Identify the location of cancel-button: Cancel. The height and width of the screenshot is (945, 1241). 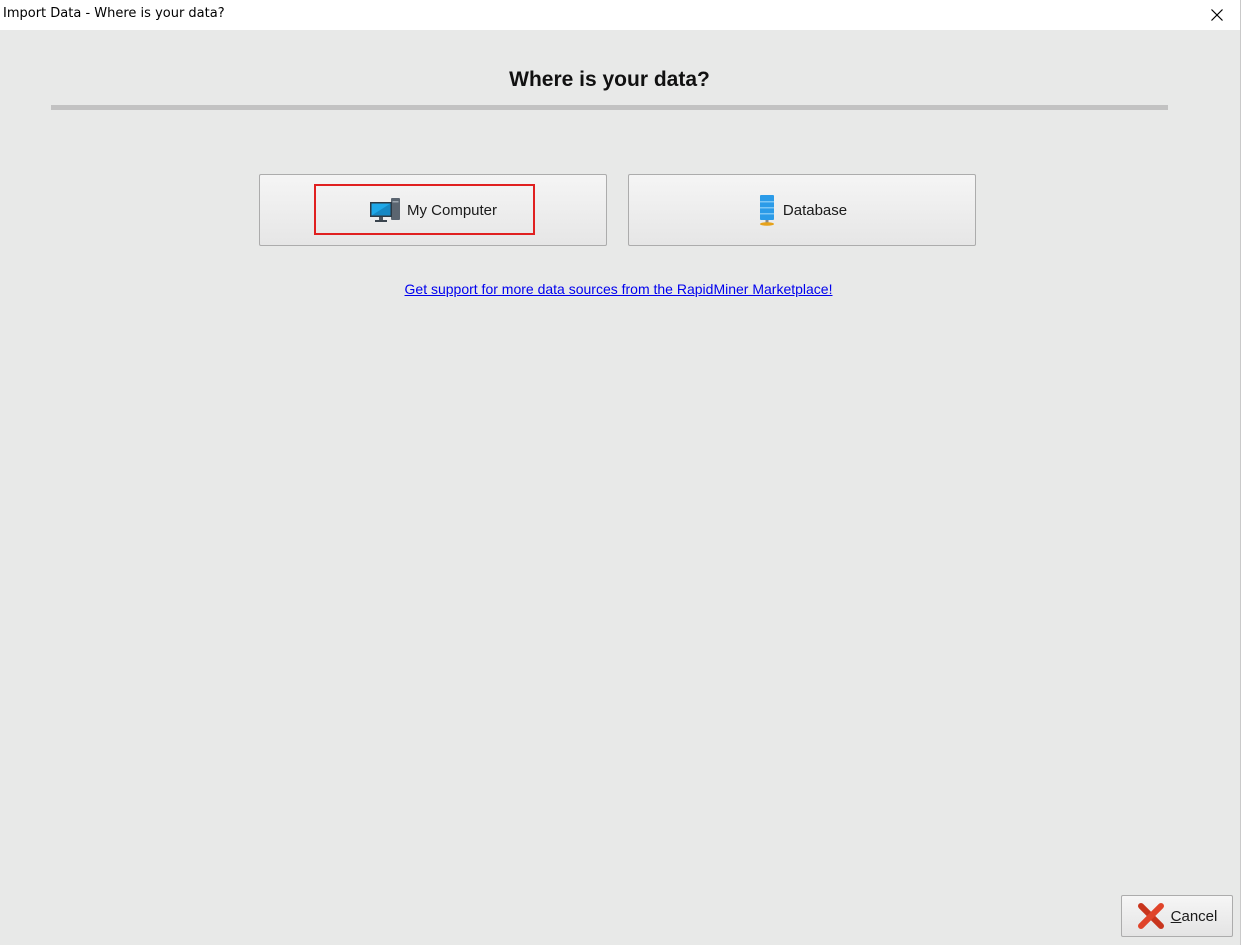
(1177, 916).